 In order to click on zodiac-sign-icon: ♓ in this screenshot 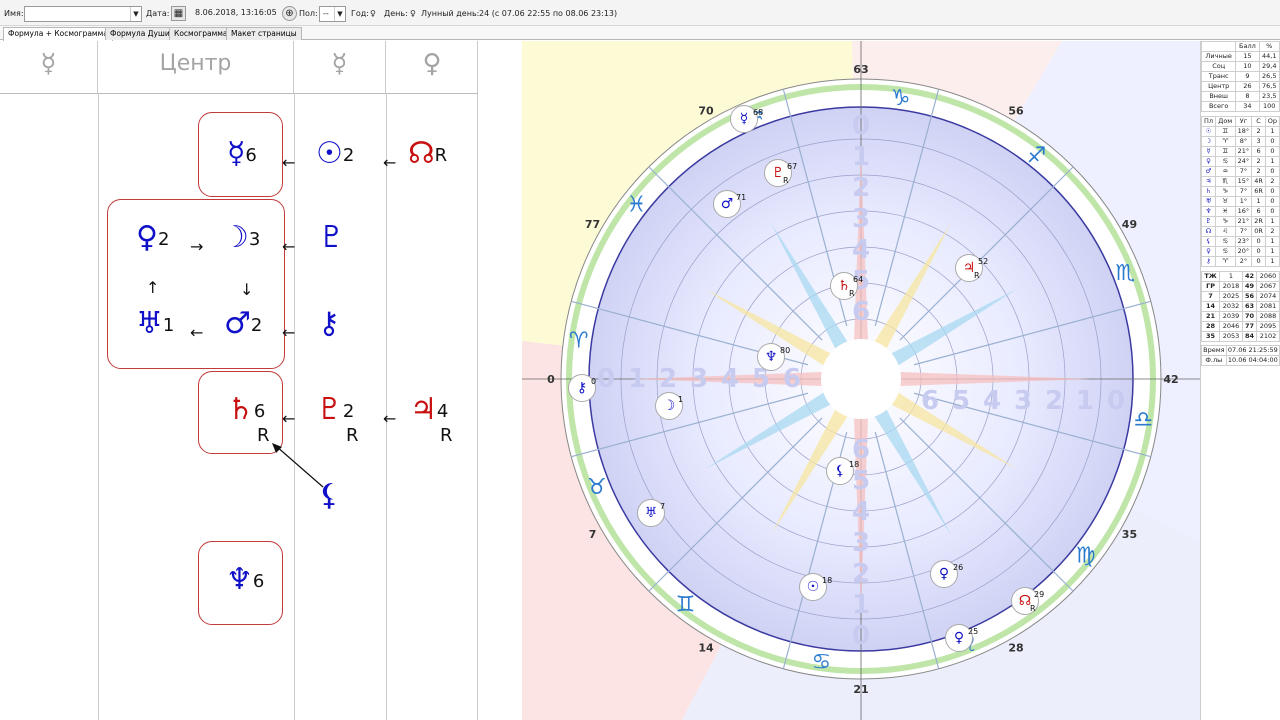, I will do `click(637, 205)`.